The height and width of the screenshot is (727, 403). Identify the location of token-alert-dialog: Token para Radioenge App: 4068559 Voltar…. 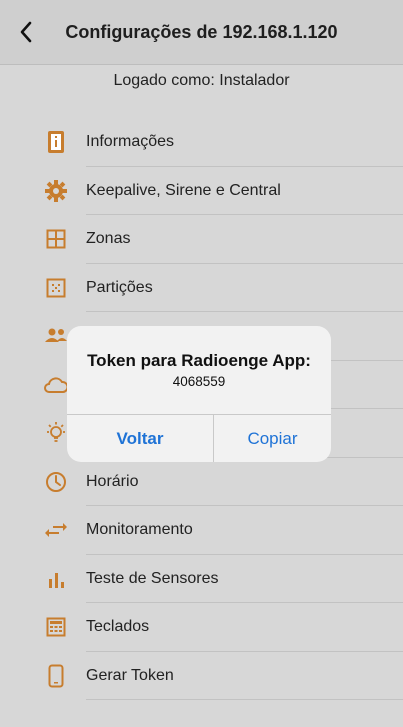
(199, 394).